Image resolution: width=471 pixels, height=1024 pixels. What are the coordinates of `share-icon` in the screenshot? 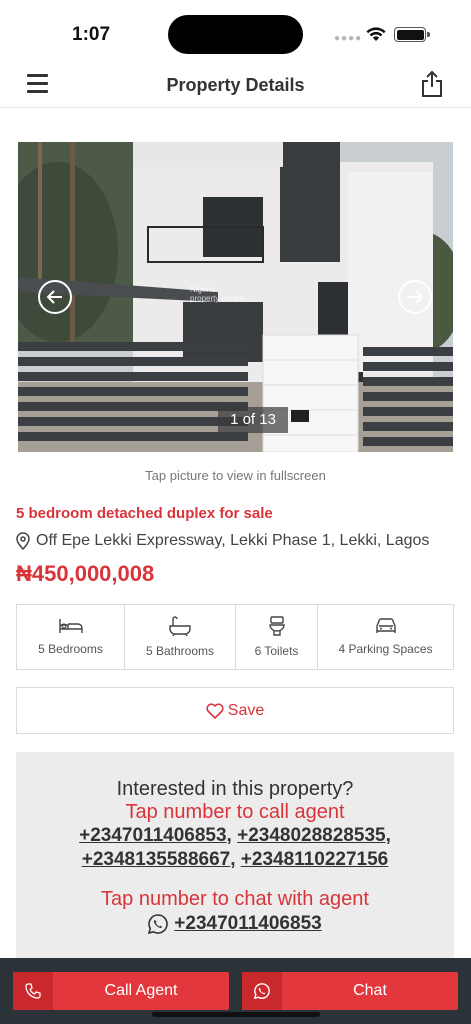 It's located at (432, 84).